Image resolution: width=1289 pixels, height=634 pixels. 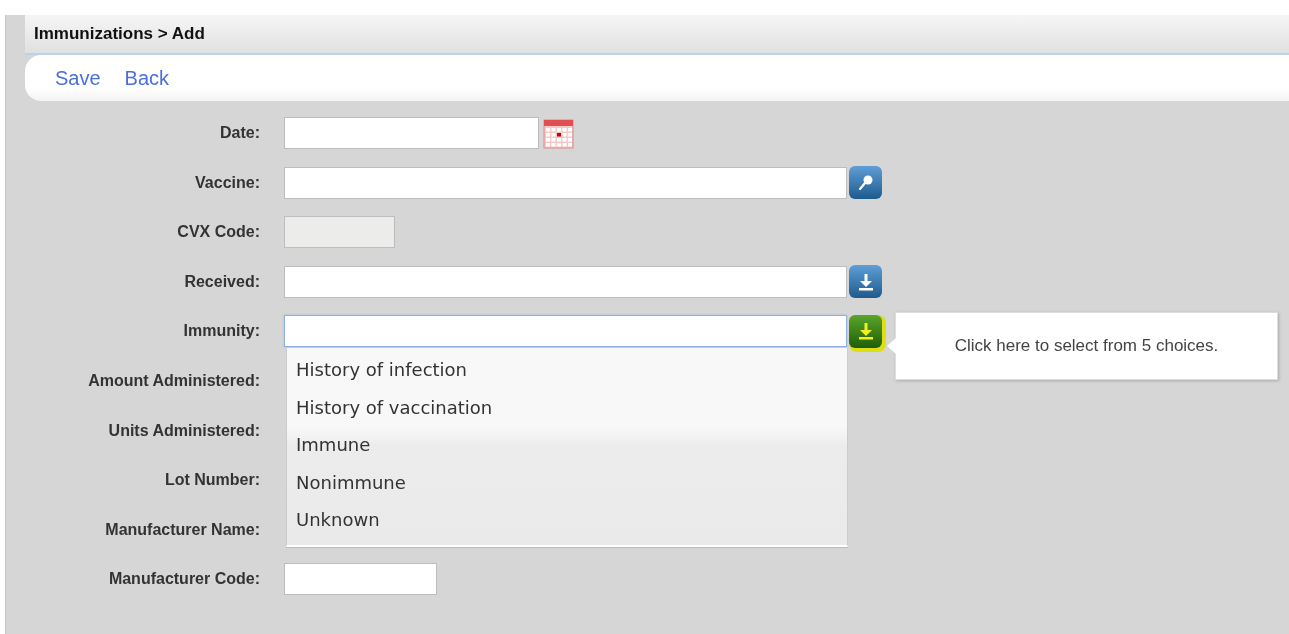 What do you see at coordinates (183, 430) in the screenshot?
I see `field-label: Units Administered:` at bounding box center [183, 430].